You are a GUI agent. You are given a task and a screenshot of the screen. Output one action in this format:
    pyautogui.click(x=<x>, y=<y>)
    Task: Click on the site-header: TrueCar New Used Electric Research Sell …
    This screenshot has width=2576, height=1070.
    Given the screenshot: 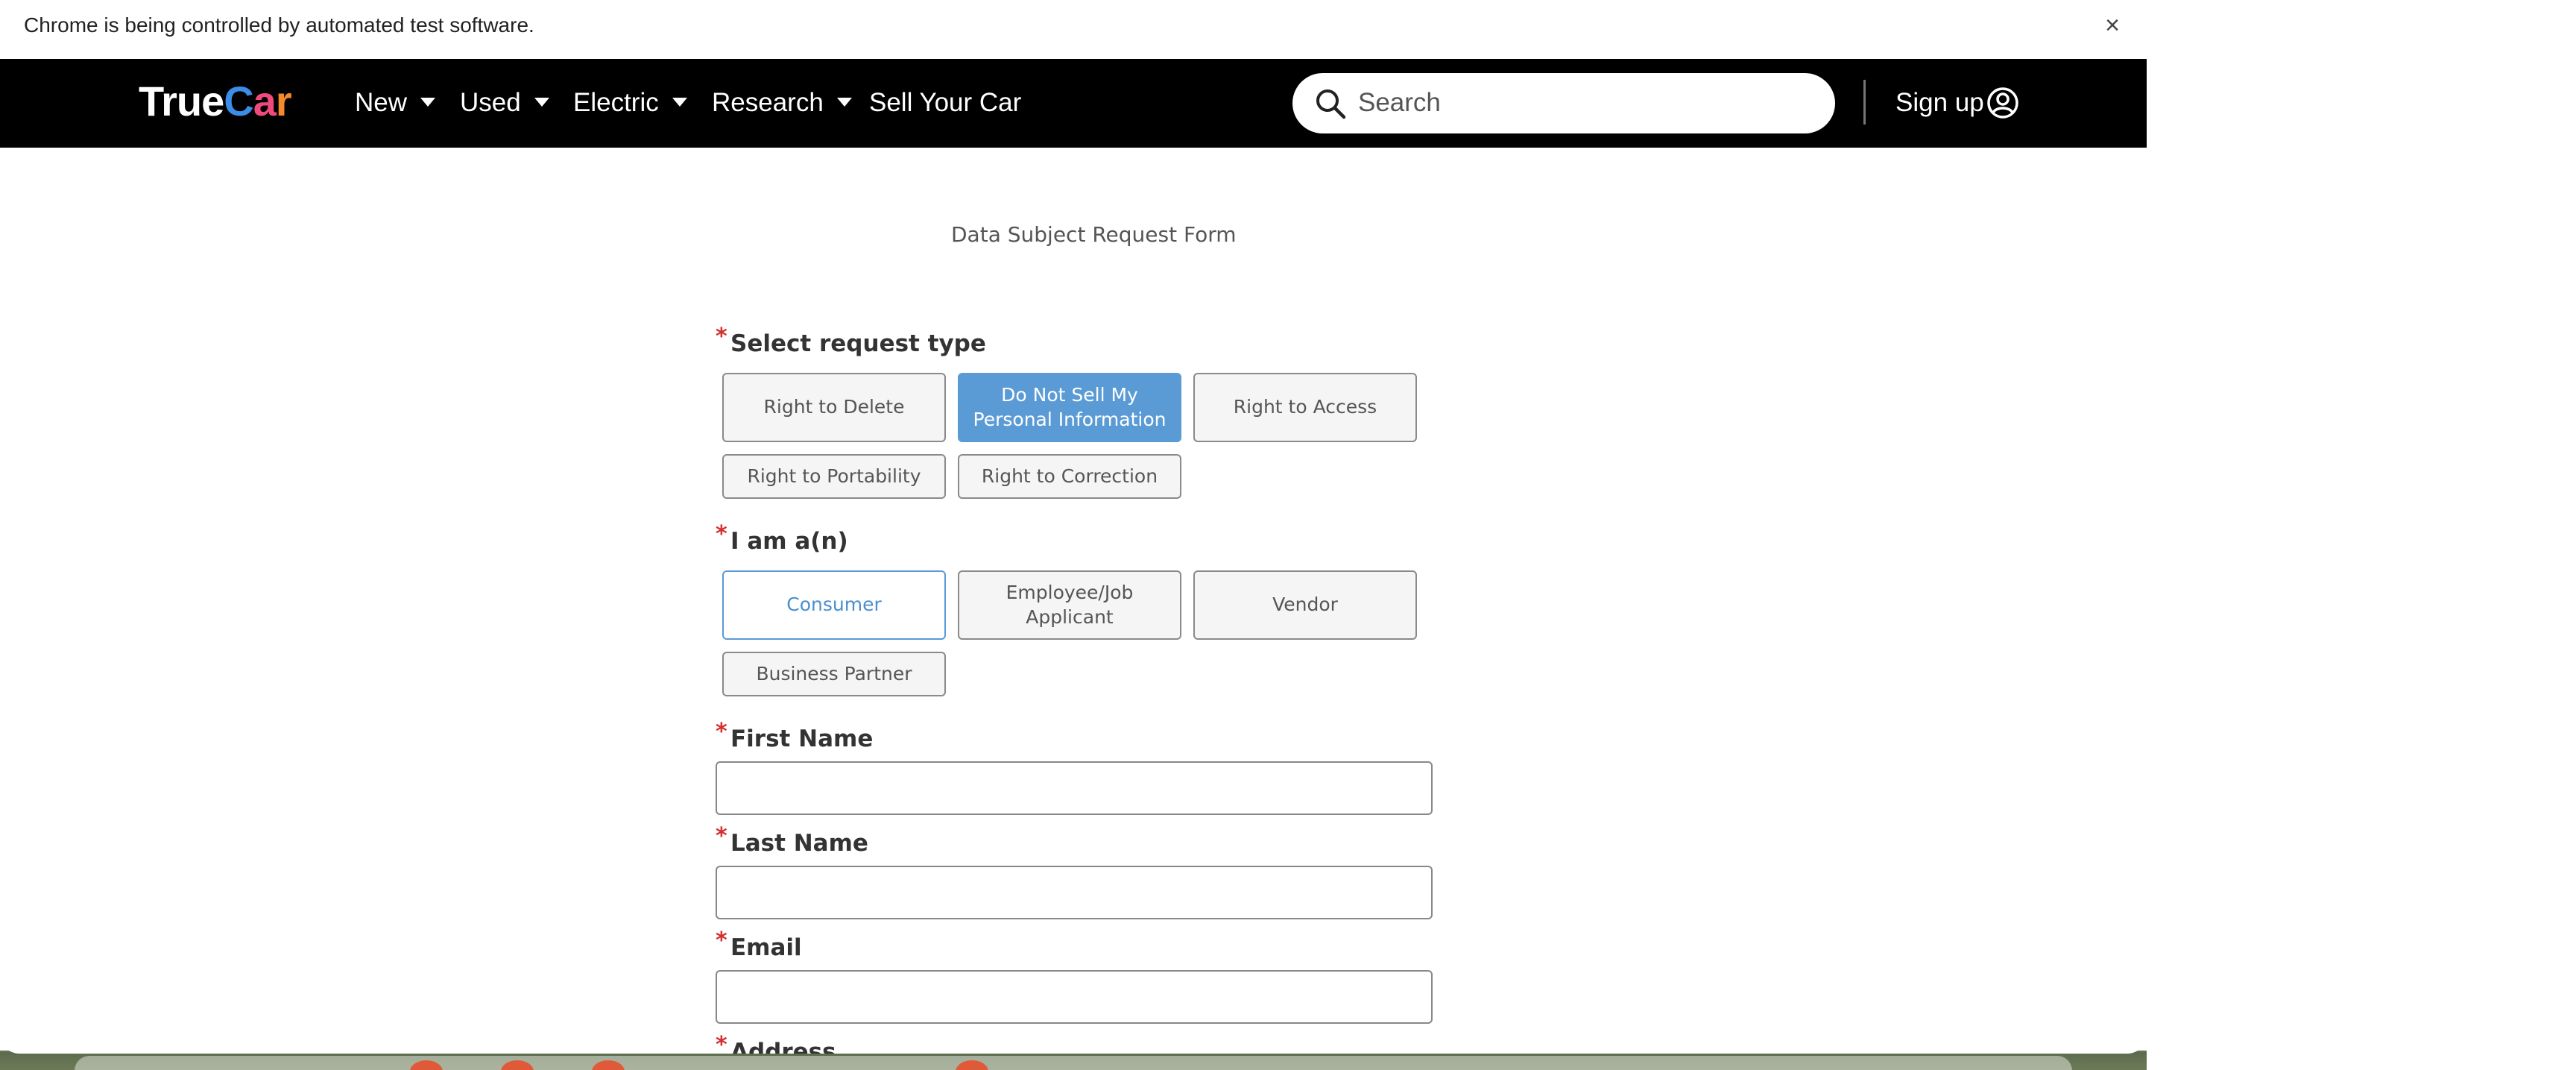 What is the action you would take?
    pyautogui.click(x=1073, y=103)
    